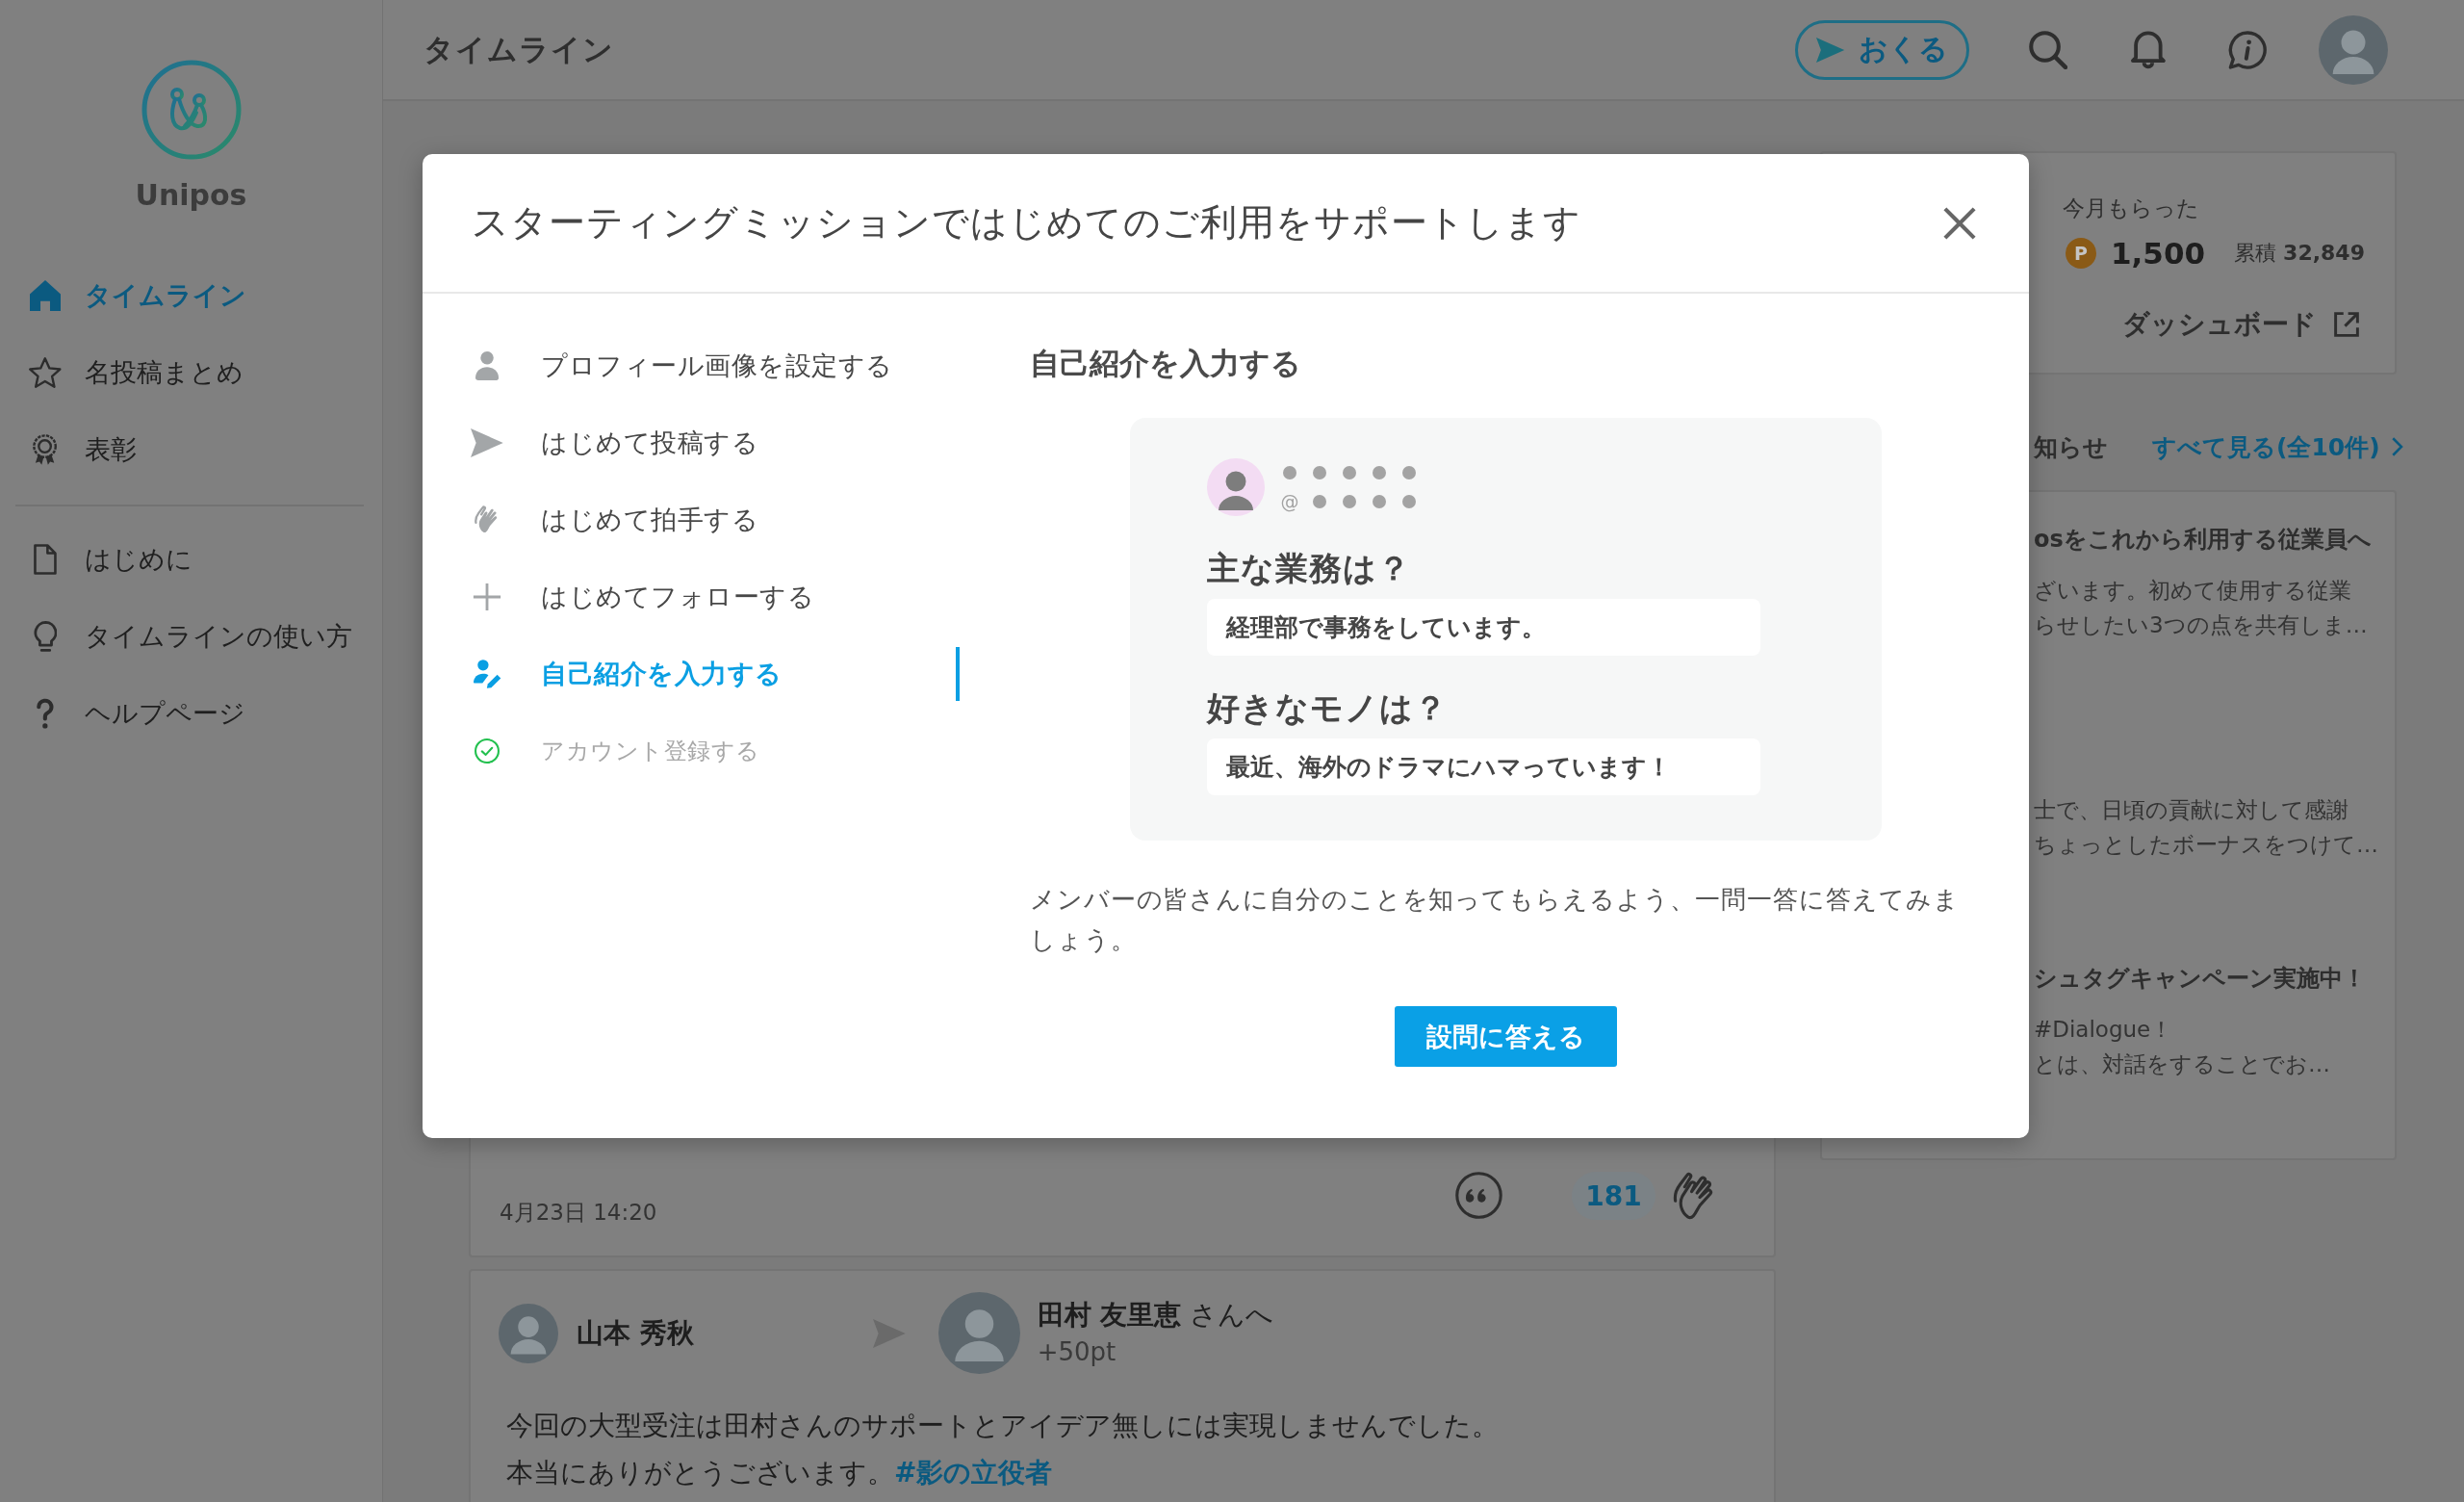 Image resolution: width=2464 pixels, height=1502 pixels. What do you see at coordinates (2158, 254) in the screenshot?
I see `points-value: 1,500` at bounding box center [2158, 254].